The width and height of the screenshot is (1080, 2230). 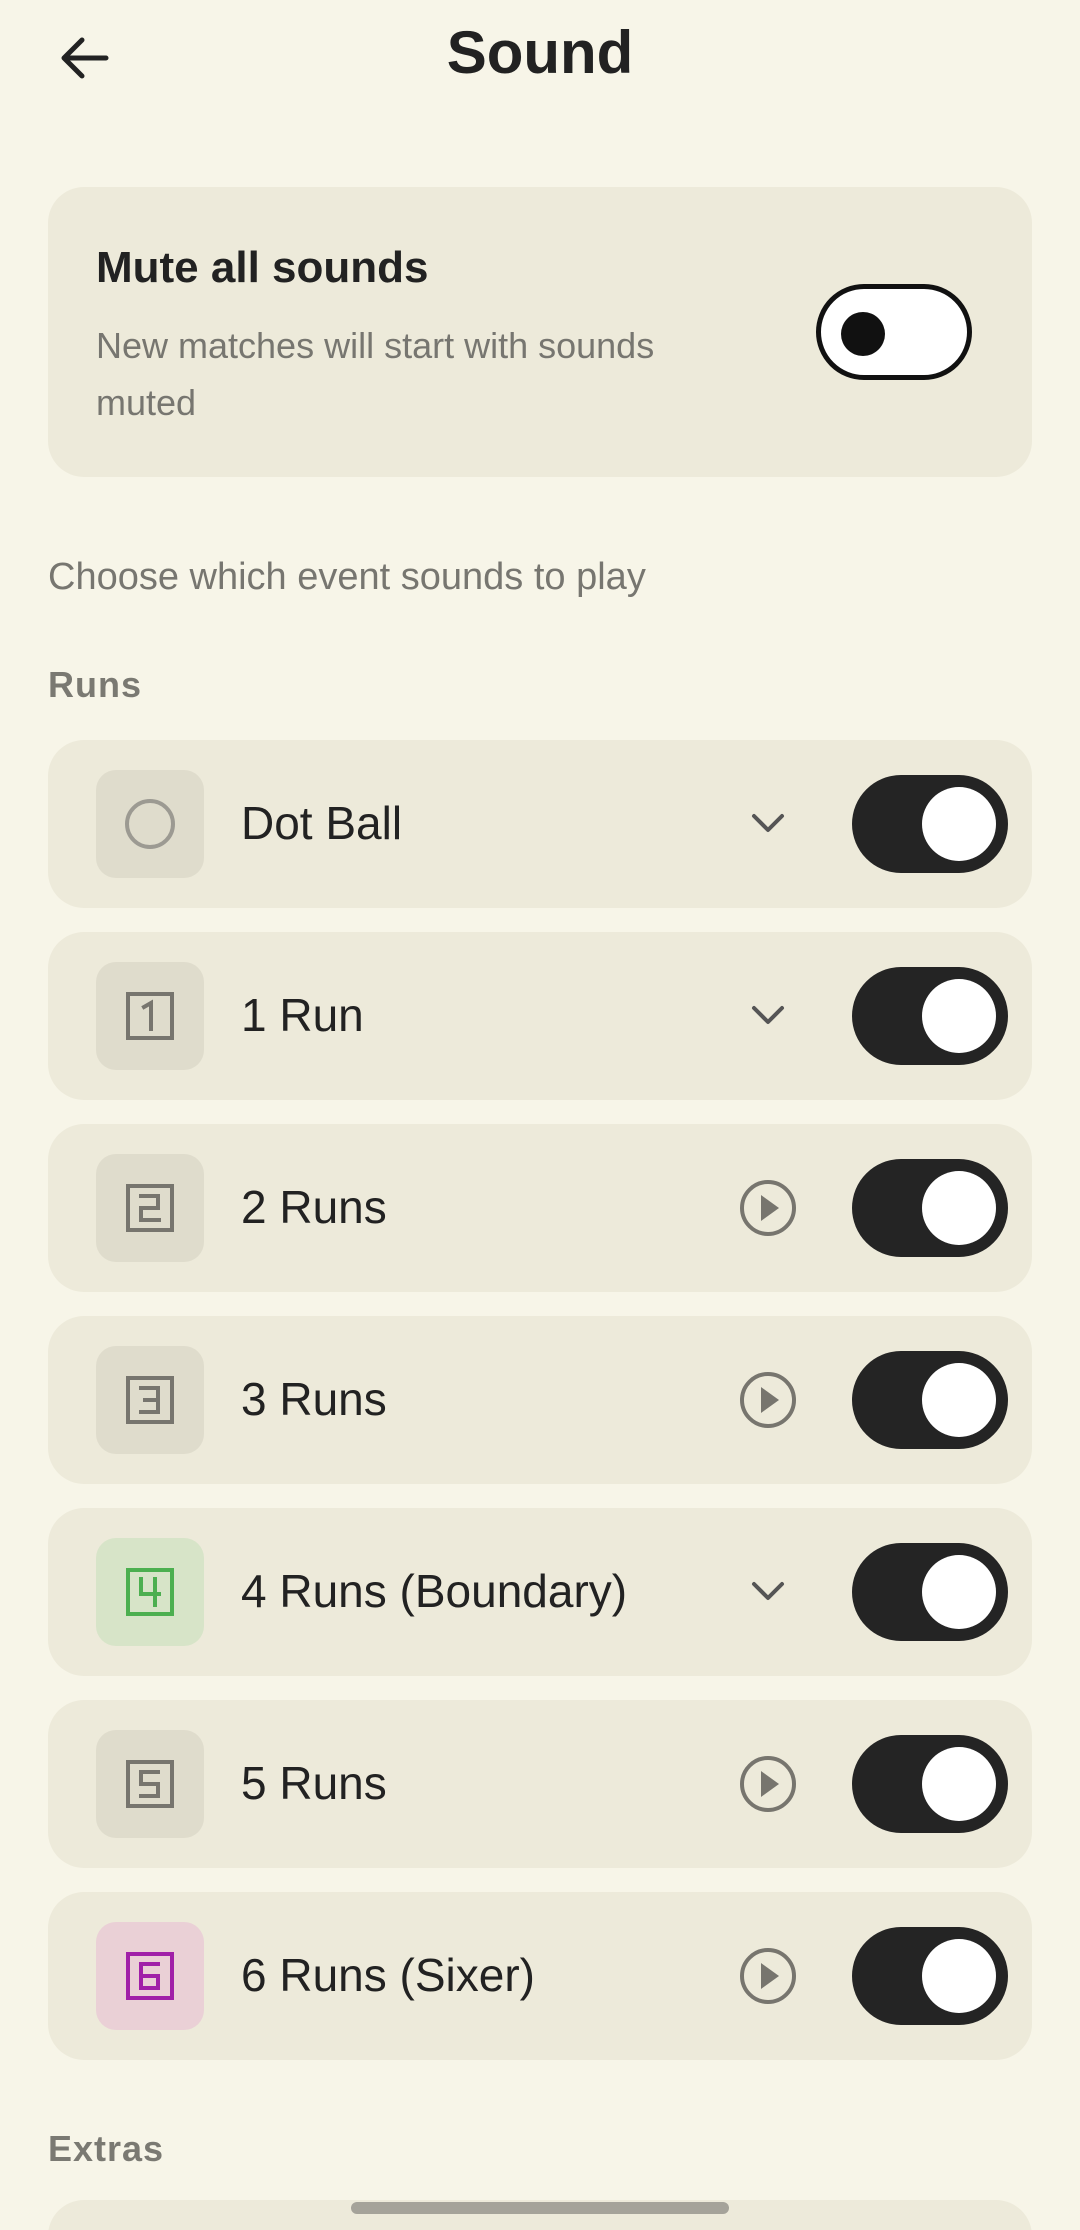 I want to click on five-runs-tile, so click(x=150, y=1784).